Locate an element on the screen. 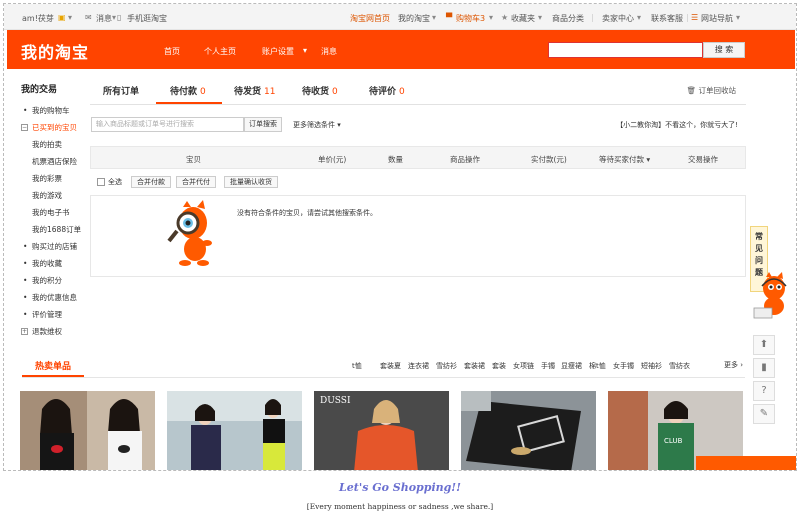  sidebar-item-reviews: • 评价管理 is located at coordinates (53, 314).